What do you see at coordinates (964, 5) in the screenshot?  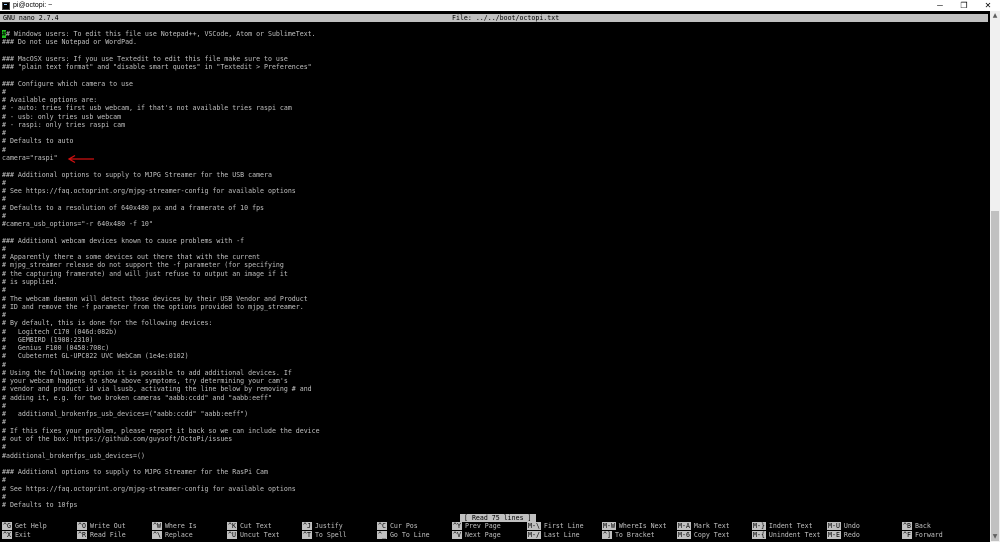 I see `maximize-button: ❐` at bounding box center [964, 5].